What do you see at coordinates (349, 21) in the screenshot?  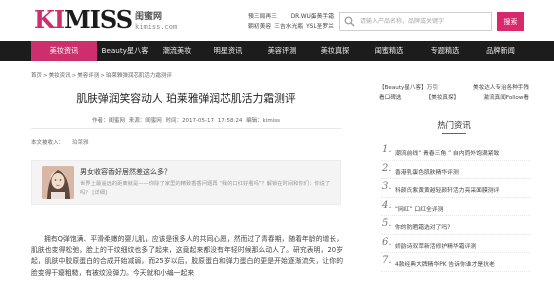 I see `search-icon` at bounding box center [349, 21].